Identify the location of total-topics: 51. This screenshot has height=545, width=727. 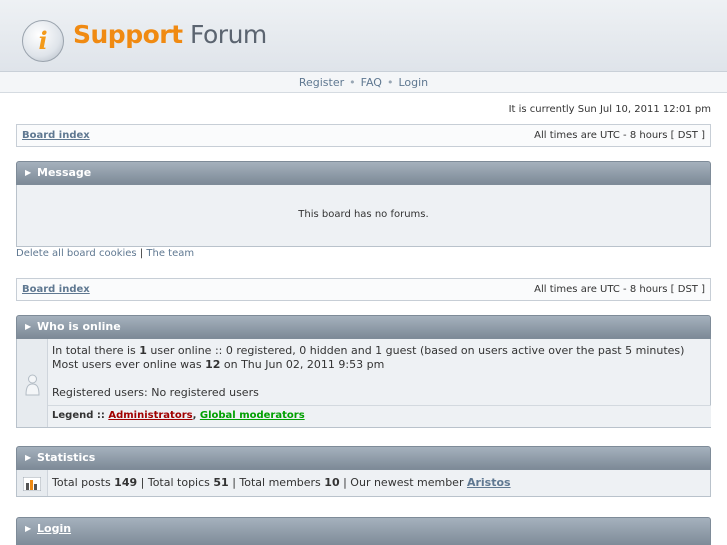
(221, 482).